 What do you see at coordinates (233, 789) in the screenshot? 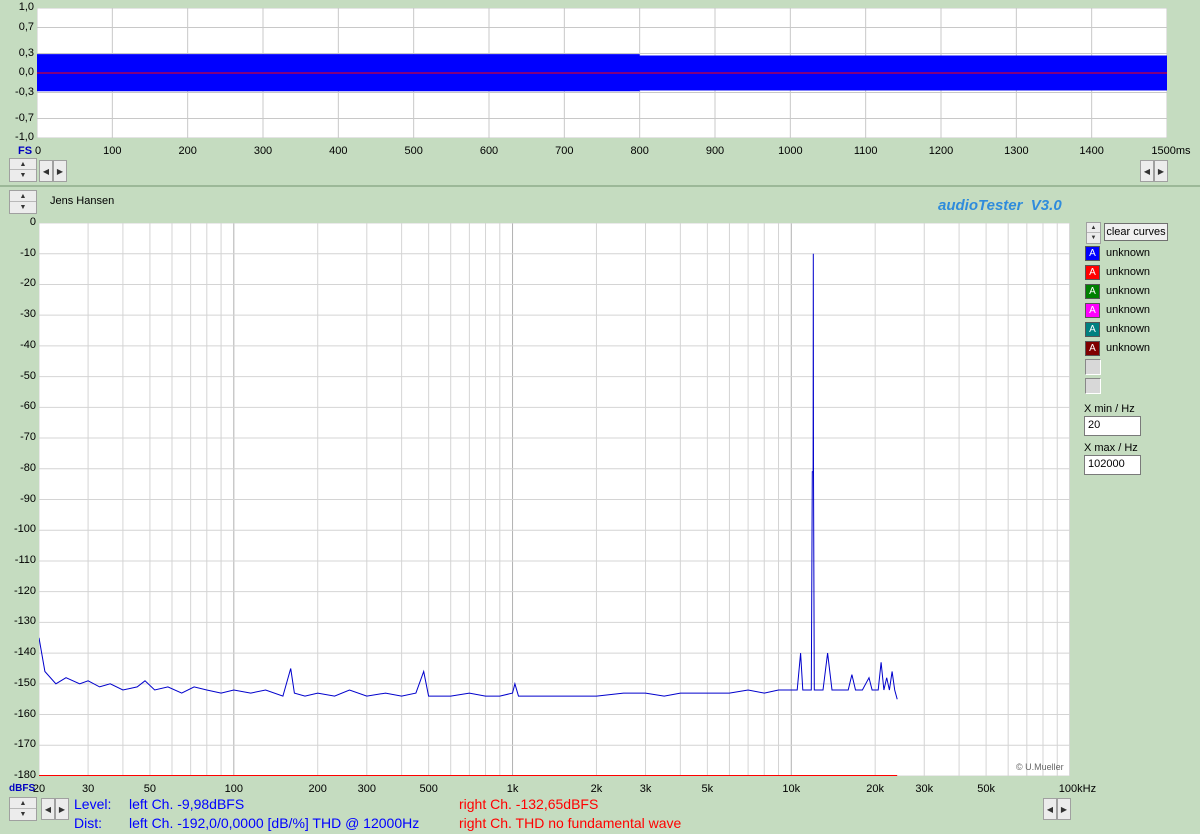
I see `spectrum-x-tick: 100` at bounding box center [233, 789].